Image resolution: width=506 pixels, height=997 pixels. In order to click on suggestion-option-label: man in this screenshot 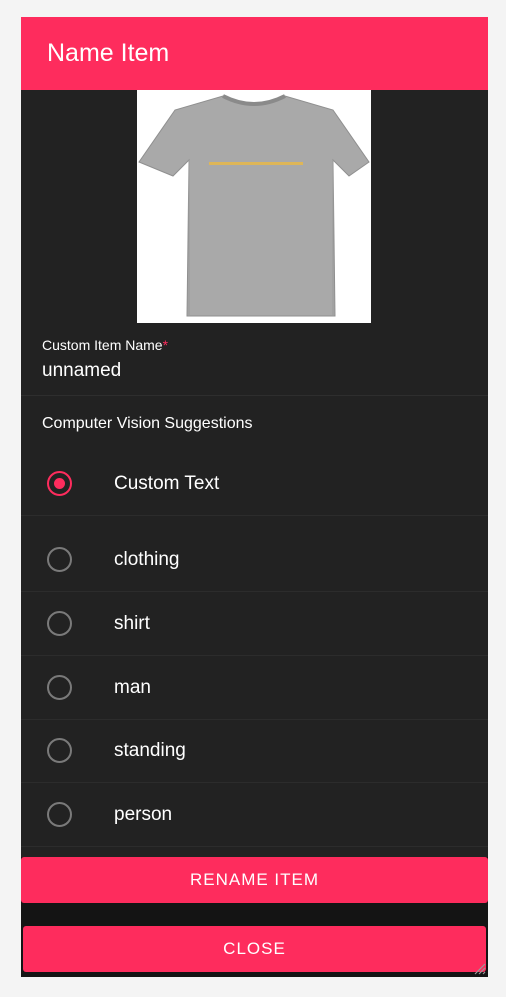, I will do `click(132, 687)`.